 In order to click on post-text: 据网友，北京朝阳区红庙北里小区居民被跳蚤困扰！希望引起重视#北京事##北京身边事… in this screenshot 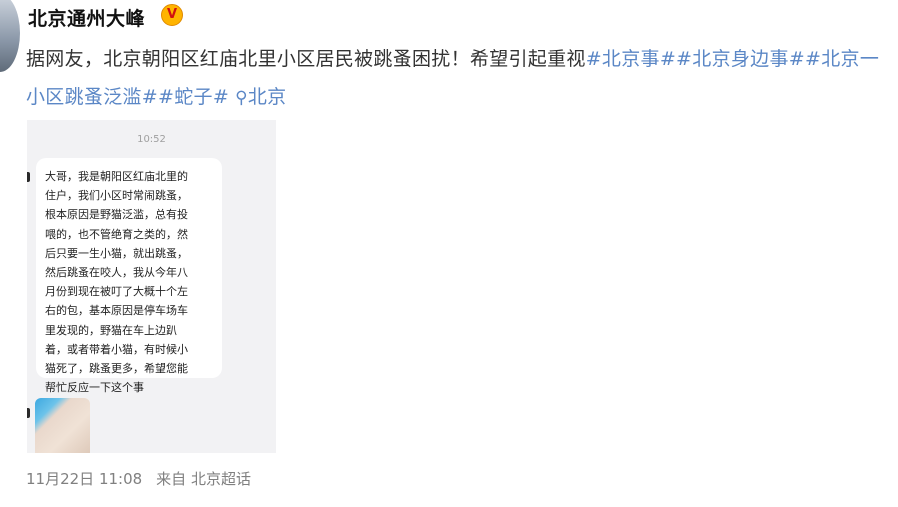, I will do `click(456, 78)`.